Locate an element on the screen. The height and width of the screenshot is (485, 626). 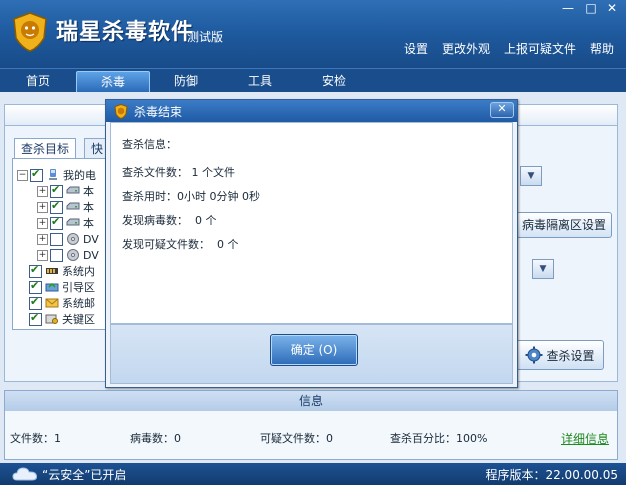
dialog-close-button: ✕ is located at coordinates (502, 110).